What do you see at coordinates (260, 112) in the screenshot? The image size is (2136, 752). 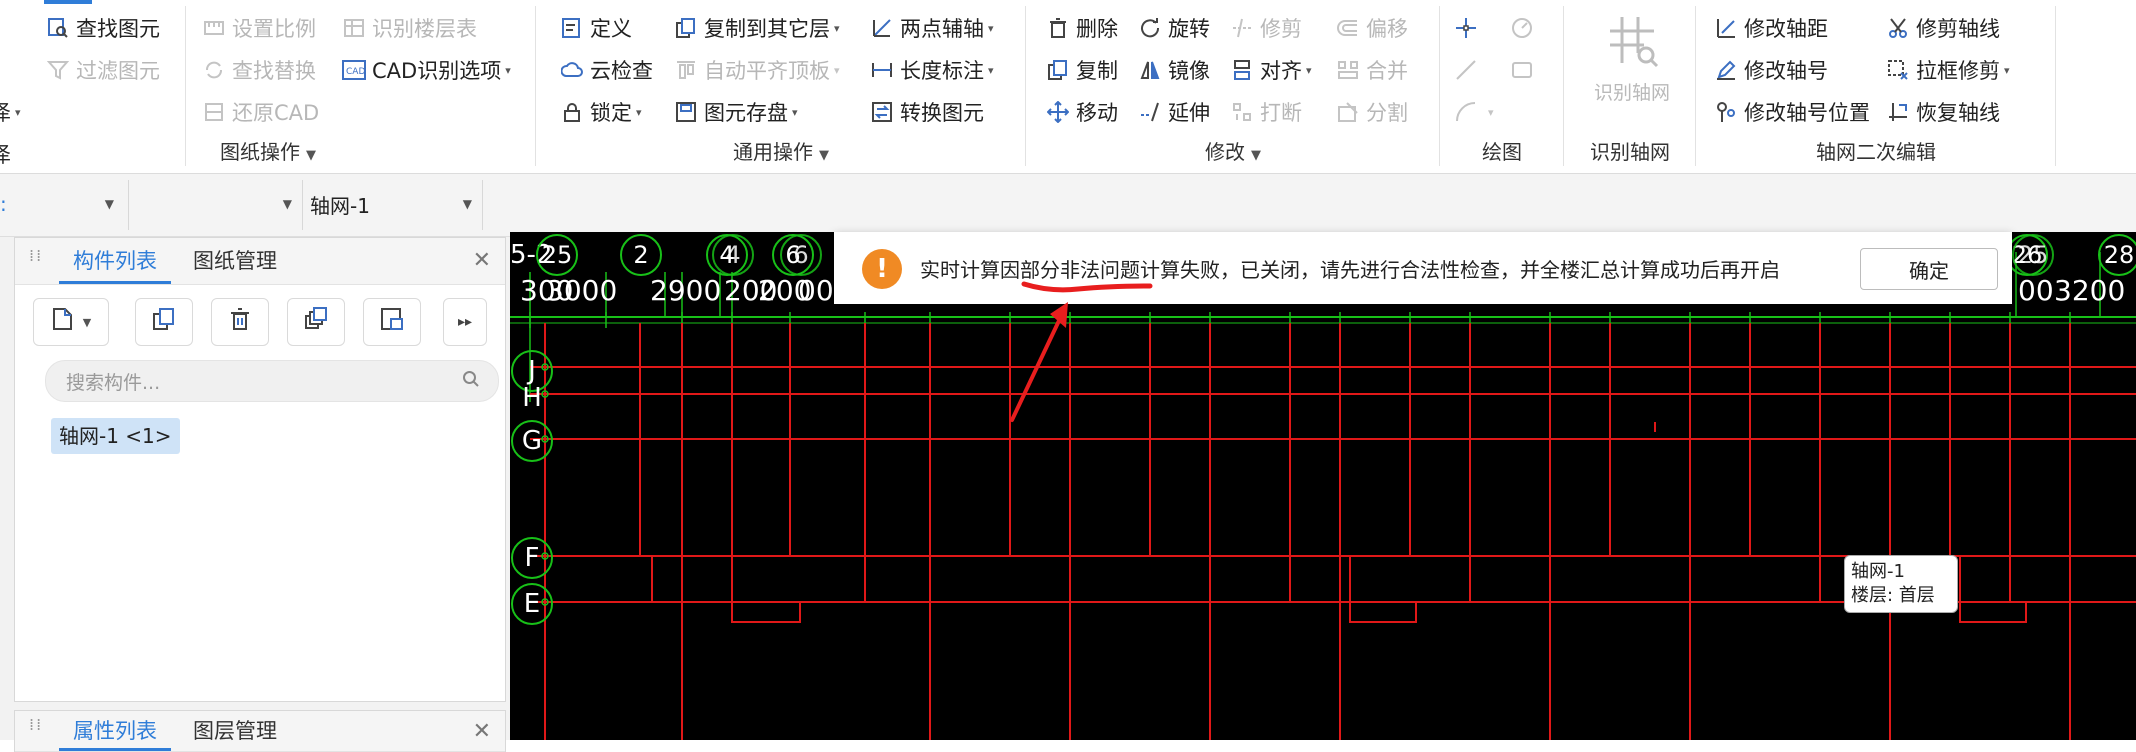 I see `restore-cad-button: 还原CAD` at bounding box center [260, 112].